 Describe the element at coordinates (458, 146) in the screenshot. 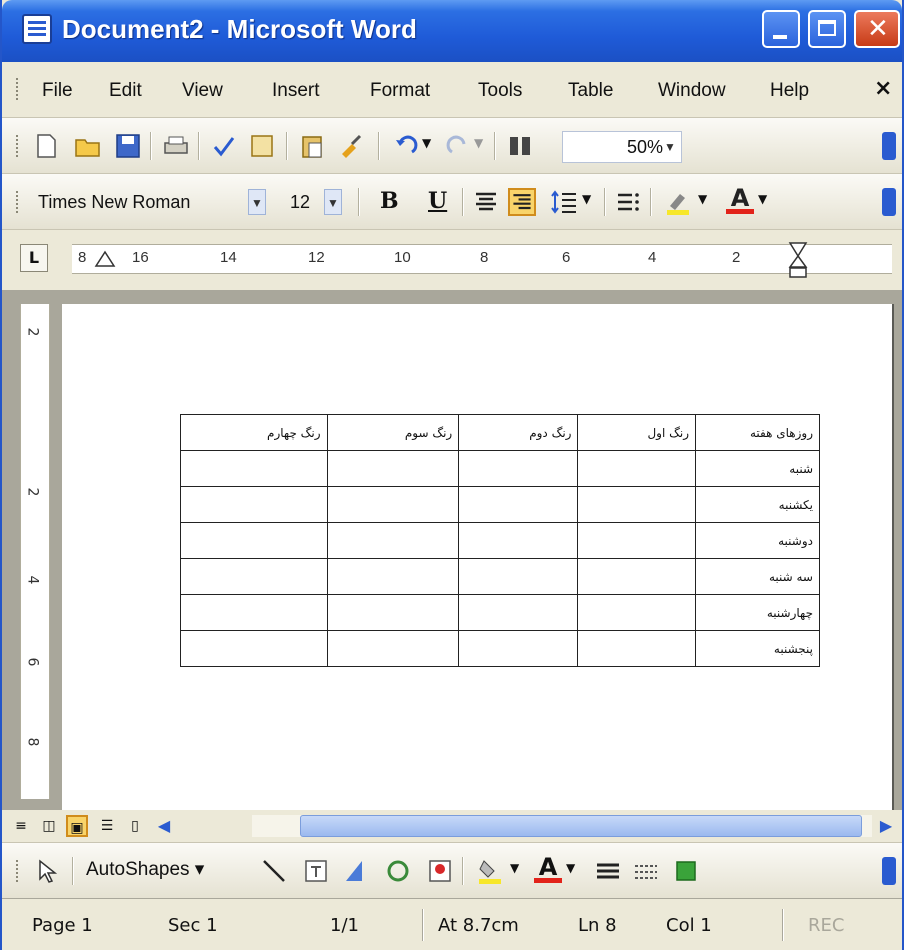

I see `redo-icon` at that location.